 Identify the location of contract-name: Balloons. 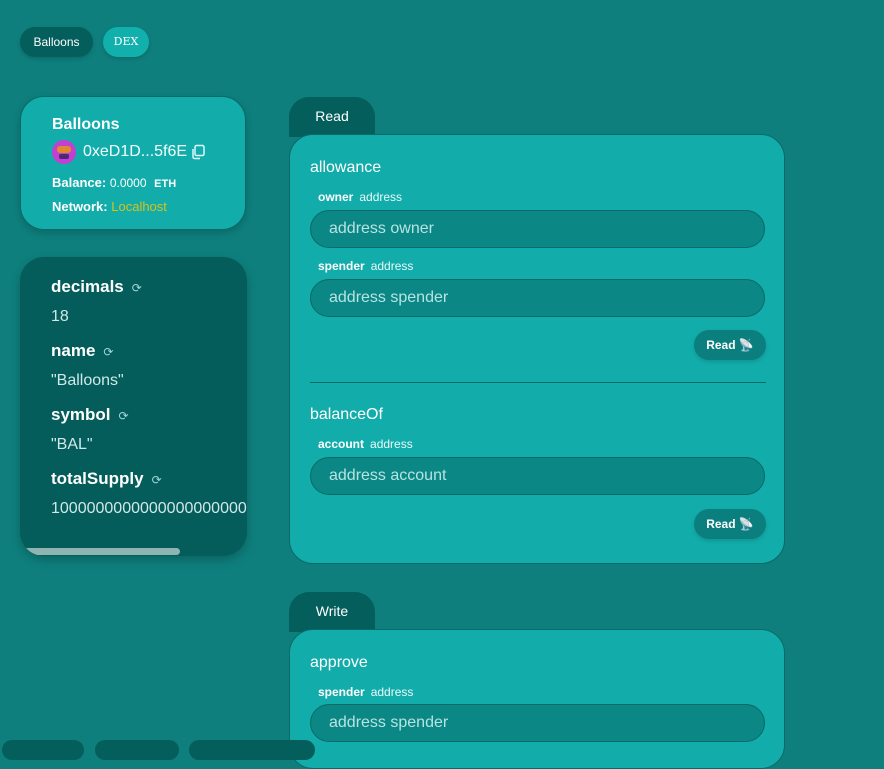
(86, 124).